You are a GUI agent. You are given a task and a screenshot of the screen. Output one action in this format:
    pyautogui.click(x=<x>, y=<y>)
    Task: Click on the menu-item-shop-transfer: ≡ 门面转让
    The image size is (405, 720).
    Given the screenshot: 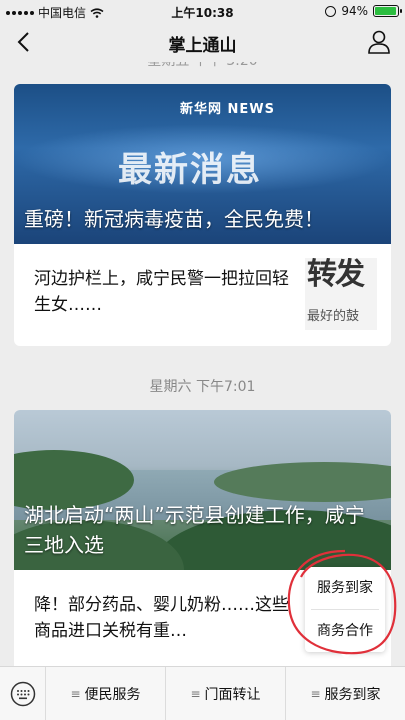 What is the action you would take?
    pyautogui.click(x=226, y=693)
    